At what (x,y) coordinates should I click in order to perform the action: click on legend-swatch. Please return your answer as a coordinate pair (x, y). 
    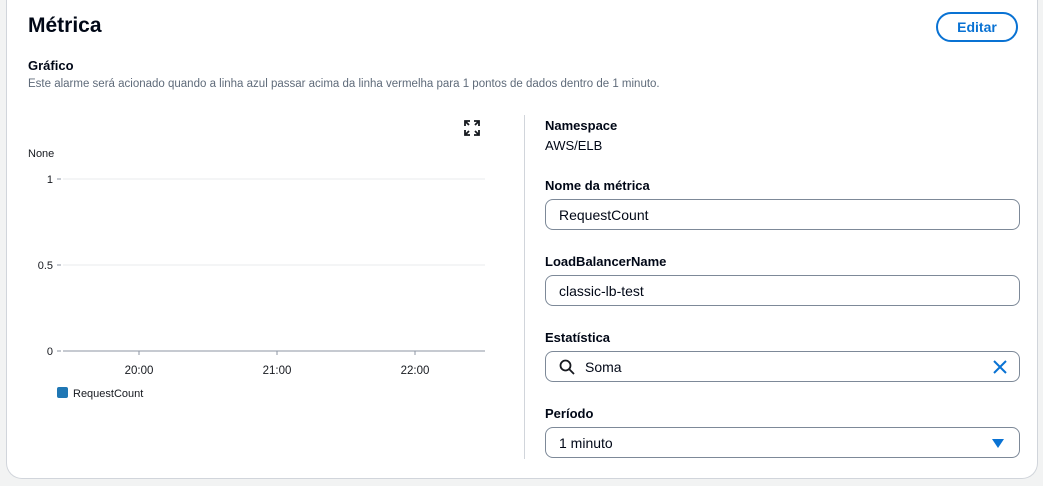
    Looking at the image, I should click on (62, 392).